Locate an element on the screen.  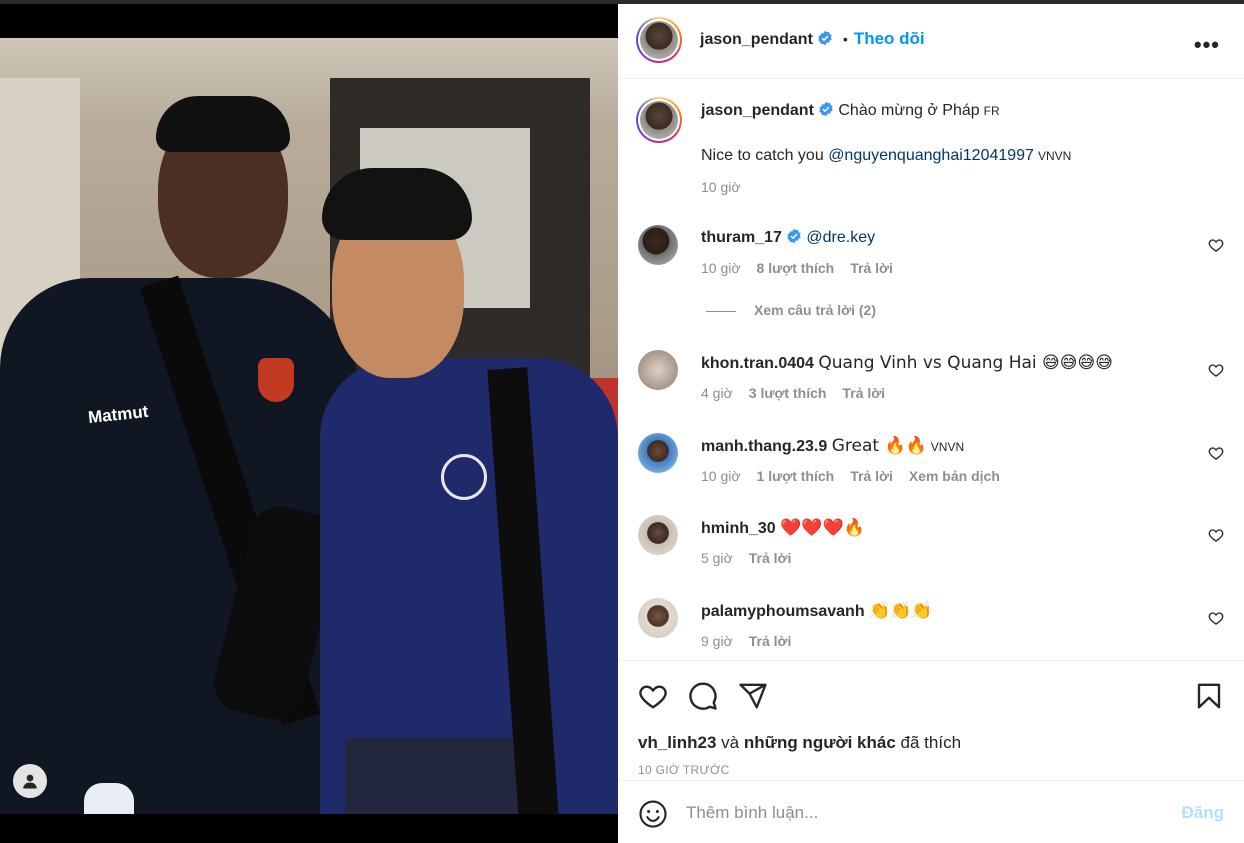
comment-input is located at coordinates (906, 813).